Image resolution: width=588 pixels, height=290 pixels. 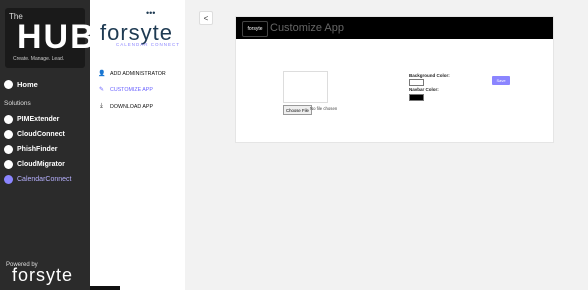 I want to click on menu-add-administrator: 👤 ADD ADMINISTRATOR, so click(x=137, y=74).